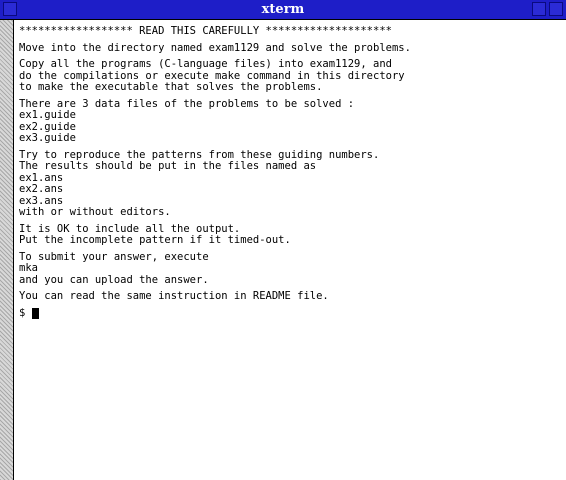  I want to click on terminal-line: ex1.ans, so click(41, 177).